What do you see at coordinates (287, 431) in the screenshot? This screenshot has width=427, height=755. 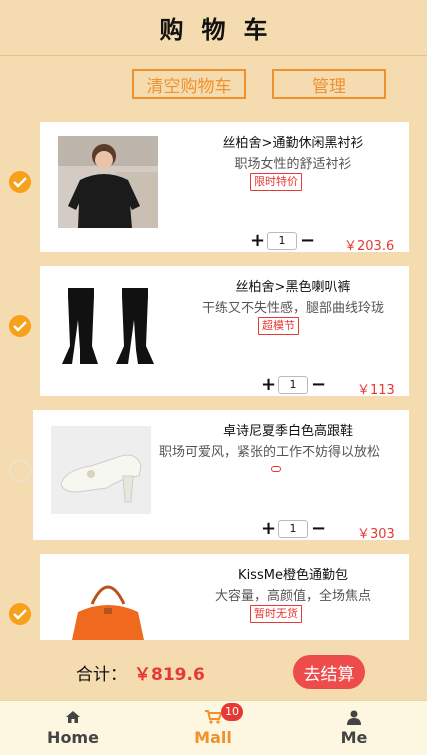 I see `item-name: 卓诗尼夏季白色高跟鞋` at bounding box center [287, 431].